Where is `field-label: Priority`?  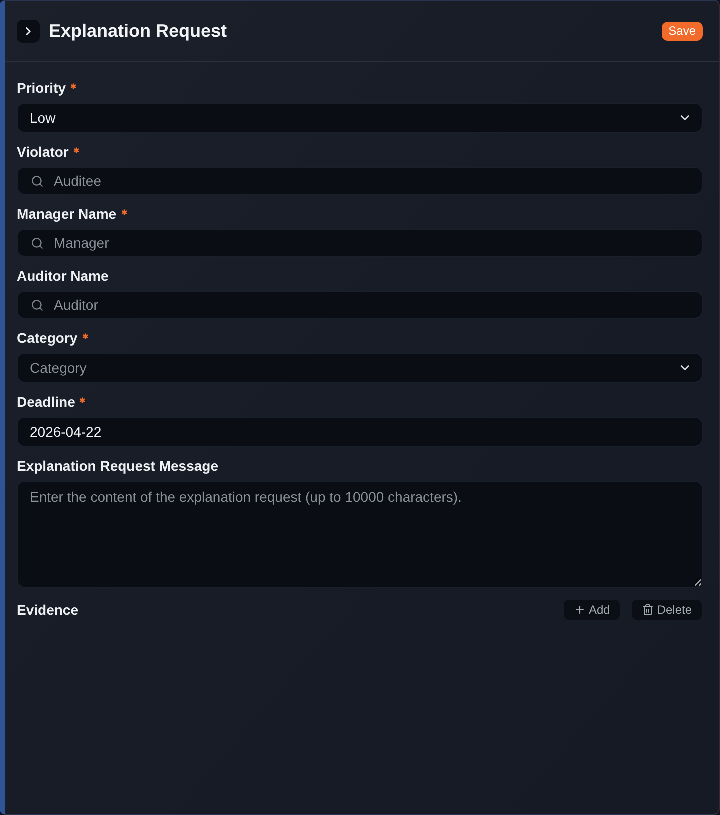
field-label: Priority is located at coordinates (41, 88).